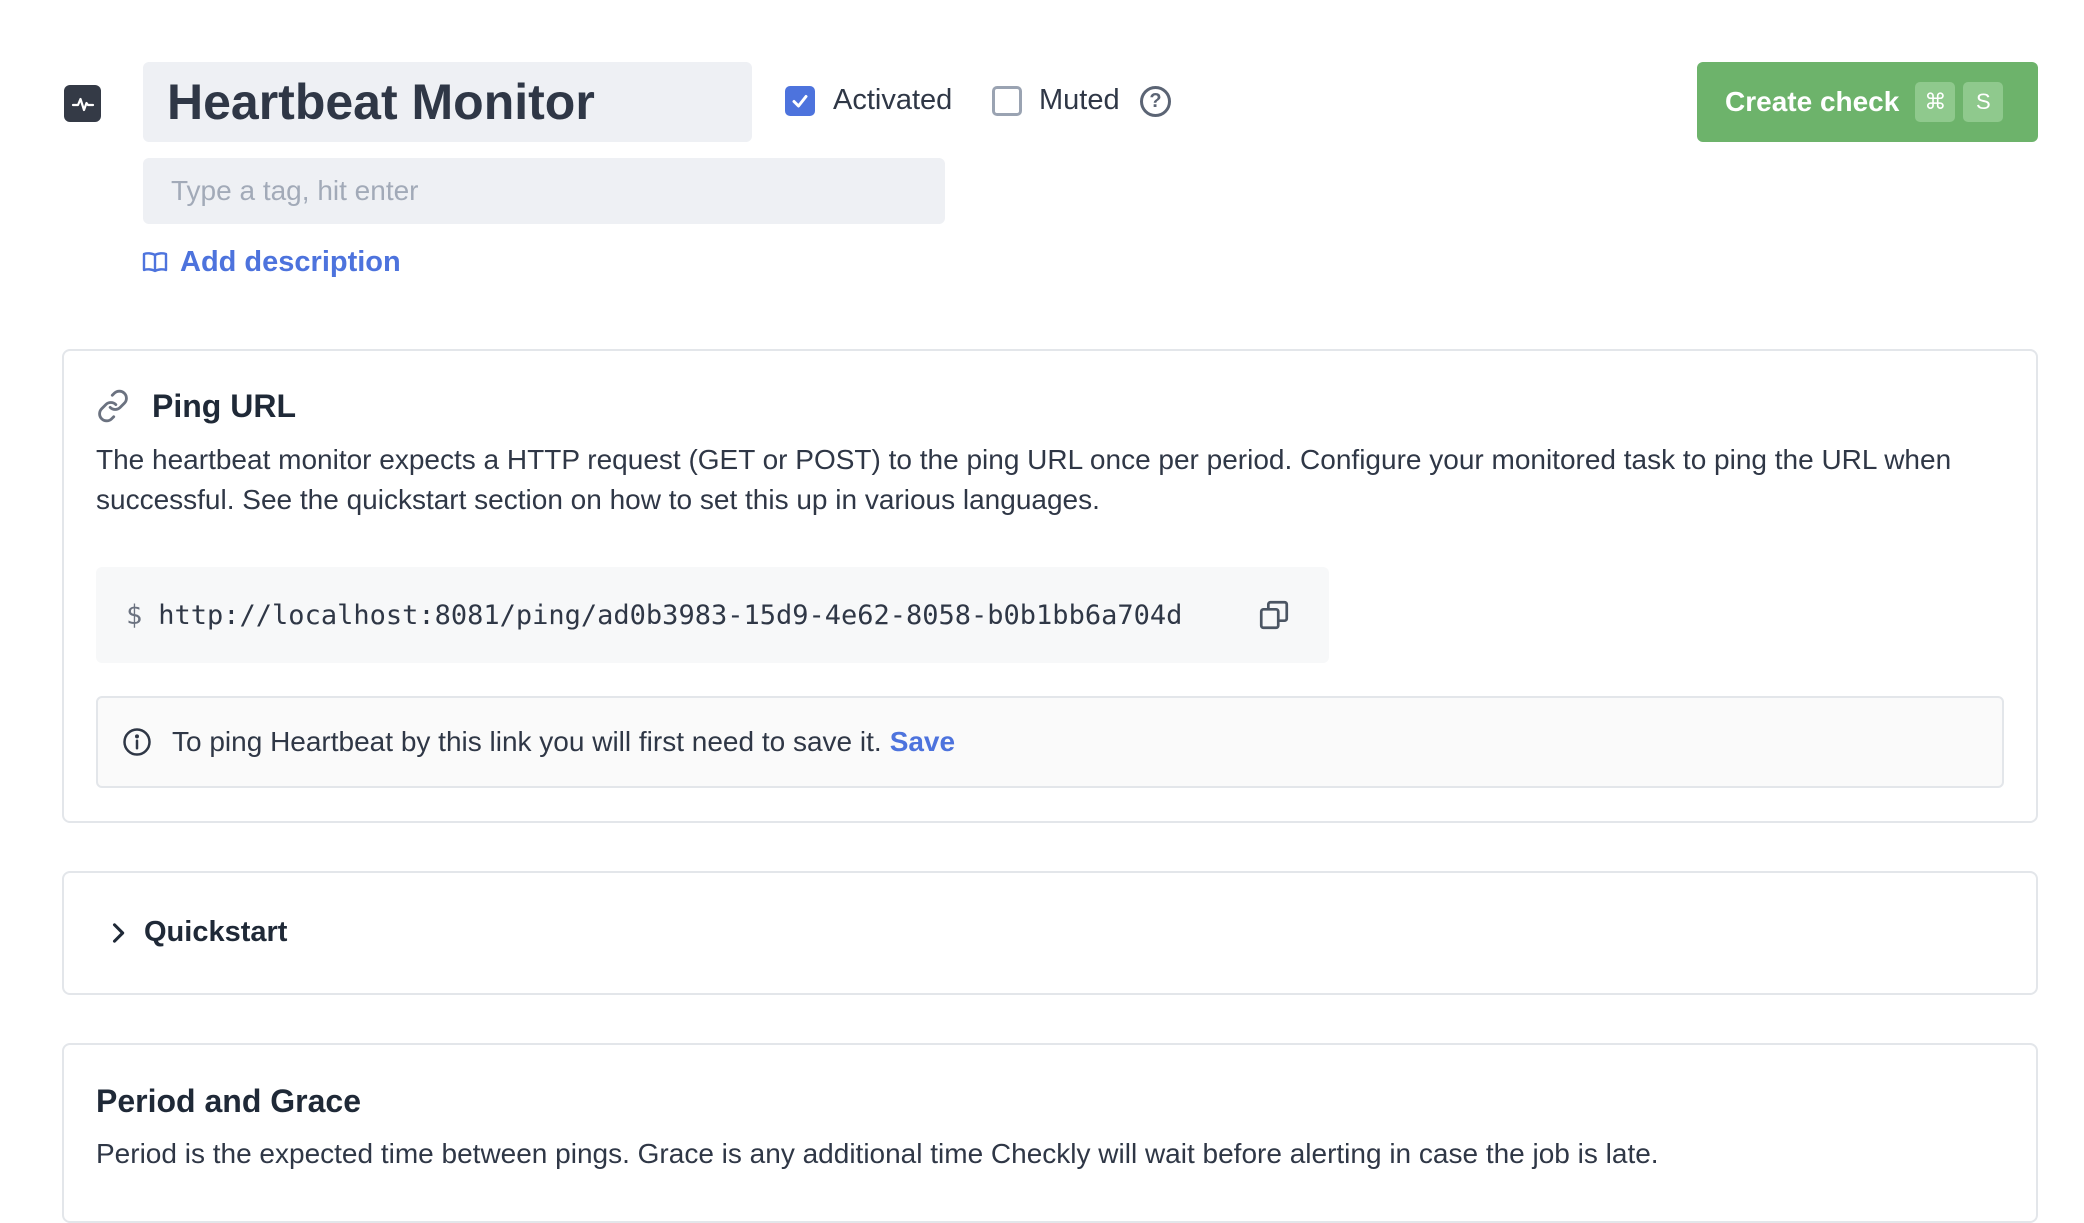  What do you see at coordinates (1007, 101) in the screenshot?
I see `muted-checkbox` at bounding box center [1007, 101].